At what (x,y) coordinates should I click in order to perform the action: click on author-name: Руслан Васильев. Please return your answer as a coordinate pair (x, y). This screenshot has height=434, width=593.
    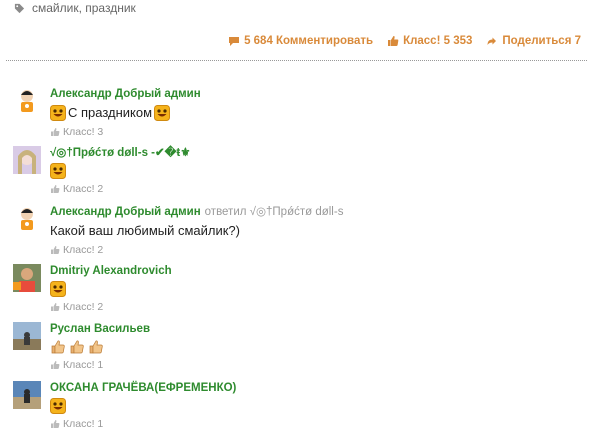
    Looking at the image, I should click on (100, 329).